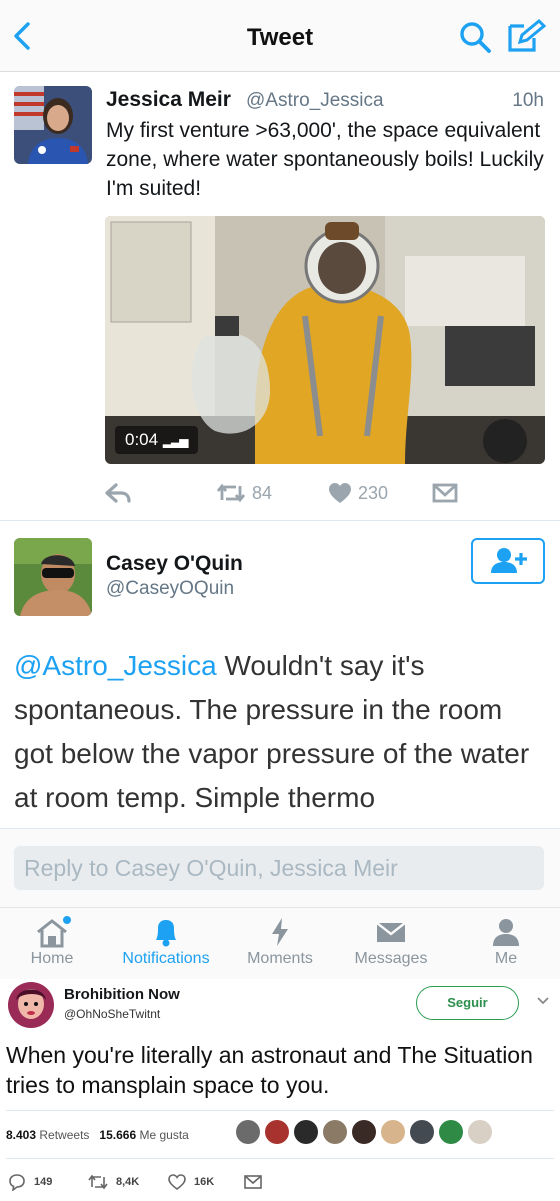 This screenshot has height=1201, width=560. I want to click on reply-button: 149, so click(30, 1182).